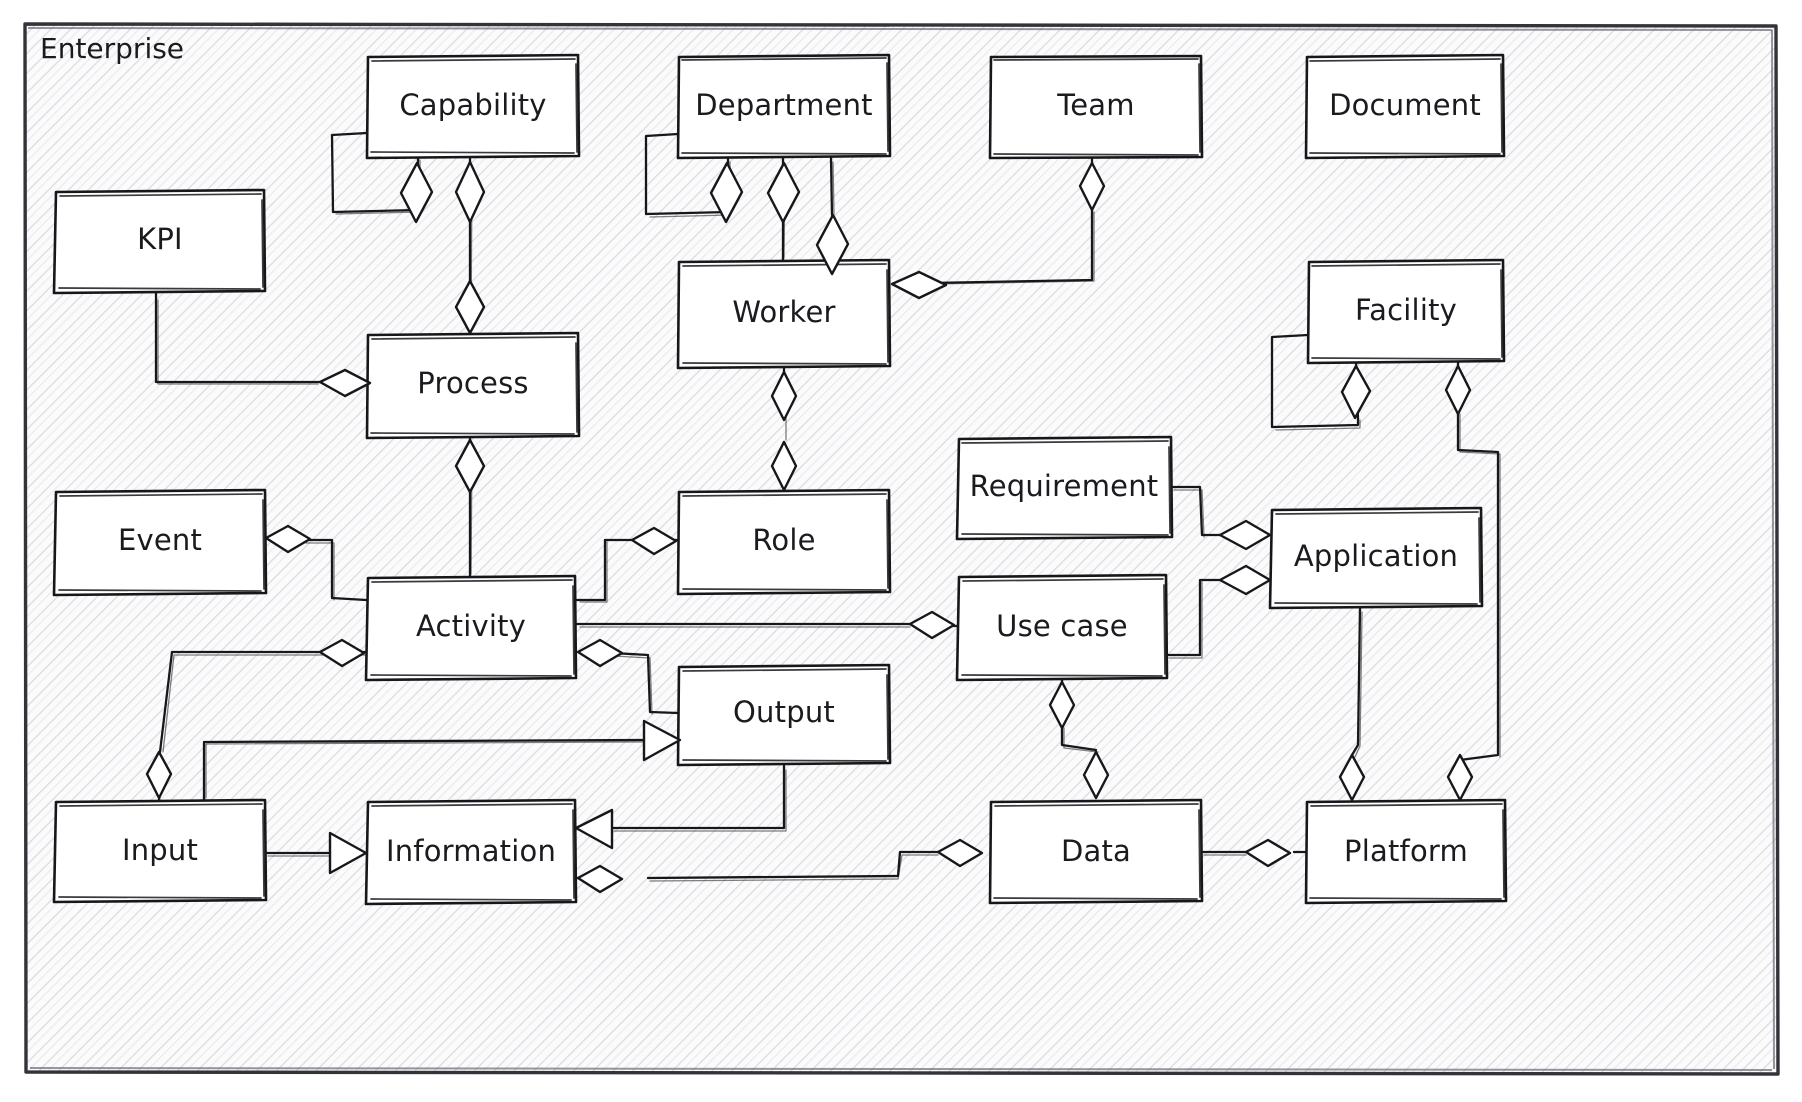 This screenshot has width=1802, height=1102. I want to click on node-label-usecase: Use case, so click(1062, 626).